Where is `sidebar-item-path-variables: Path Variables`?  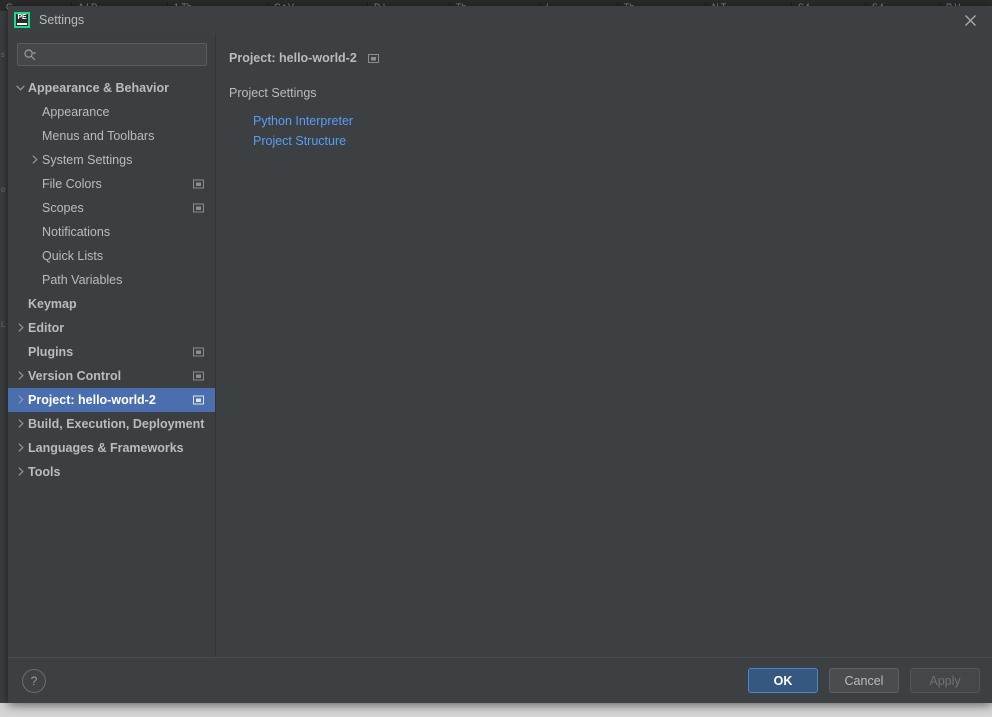
sidebar-item-path-variables: Path Variables is located at coordinates (111, 280).